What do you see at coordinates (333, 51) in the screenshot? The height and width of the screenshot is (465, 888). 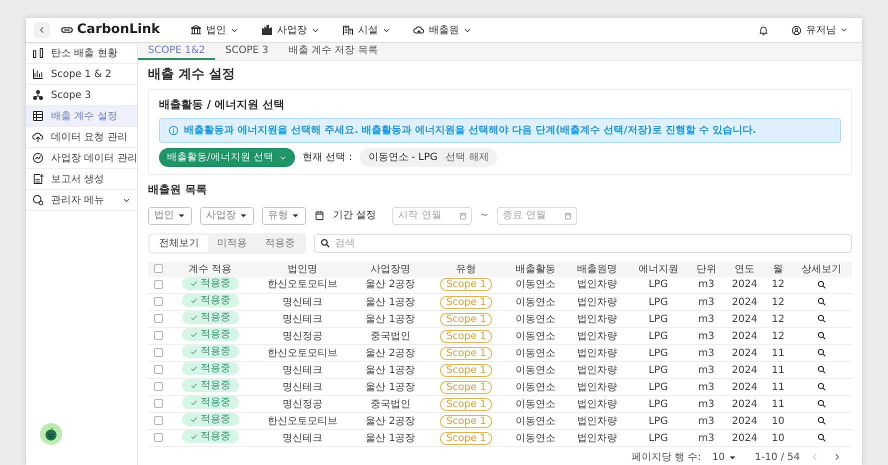 I see `tab: 배출 계수 저장 목록` at bounding box center [333, 51].